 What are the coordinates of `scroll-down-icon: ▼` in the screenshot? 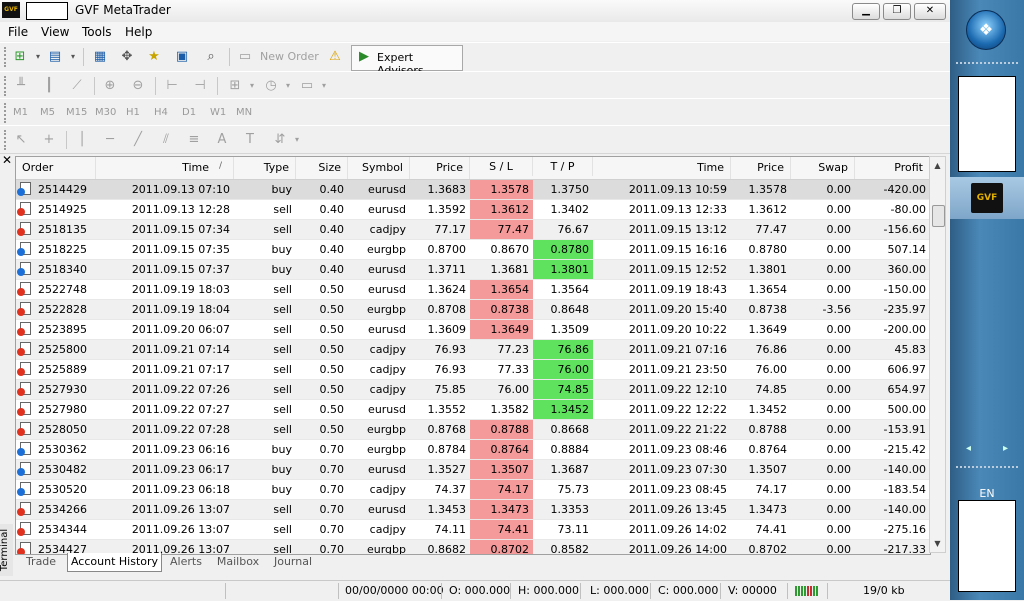 It's located at (937, 543).